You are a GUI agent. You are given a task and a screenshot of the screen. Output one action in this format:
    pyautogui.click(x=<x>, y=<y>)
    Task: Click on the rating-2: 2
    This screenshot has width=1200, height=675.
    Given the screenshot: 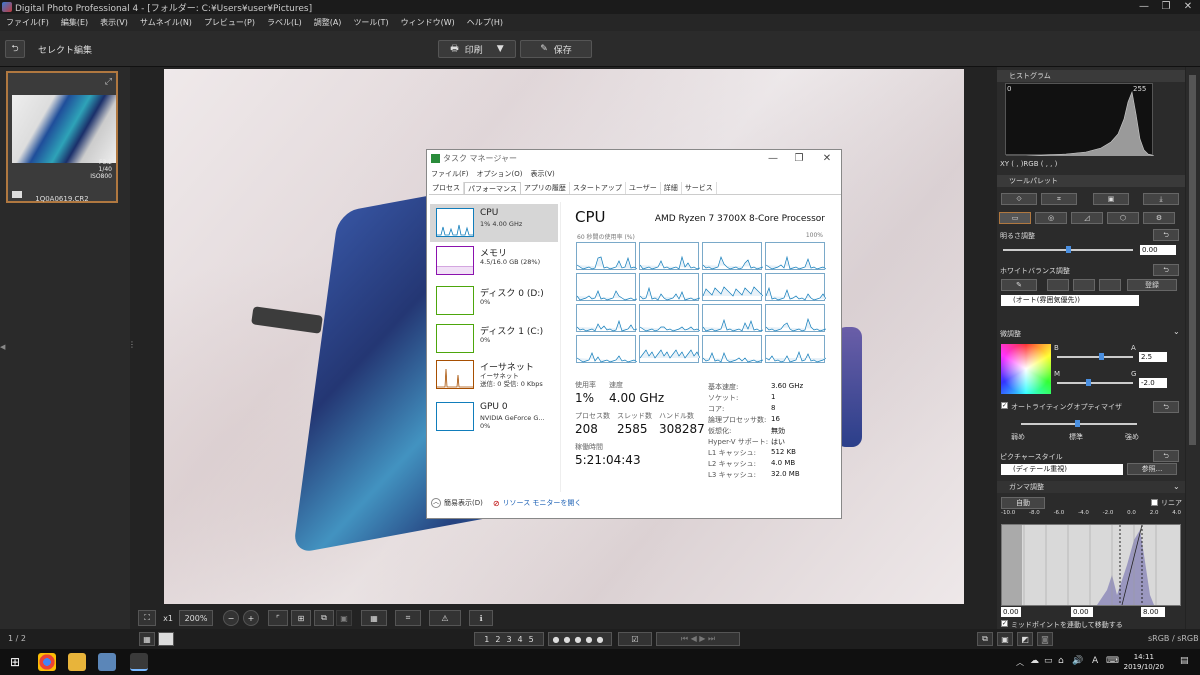 What is the action you would take?
    pyautogui.click(x=497, y=639)
    